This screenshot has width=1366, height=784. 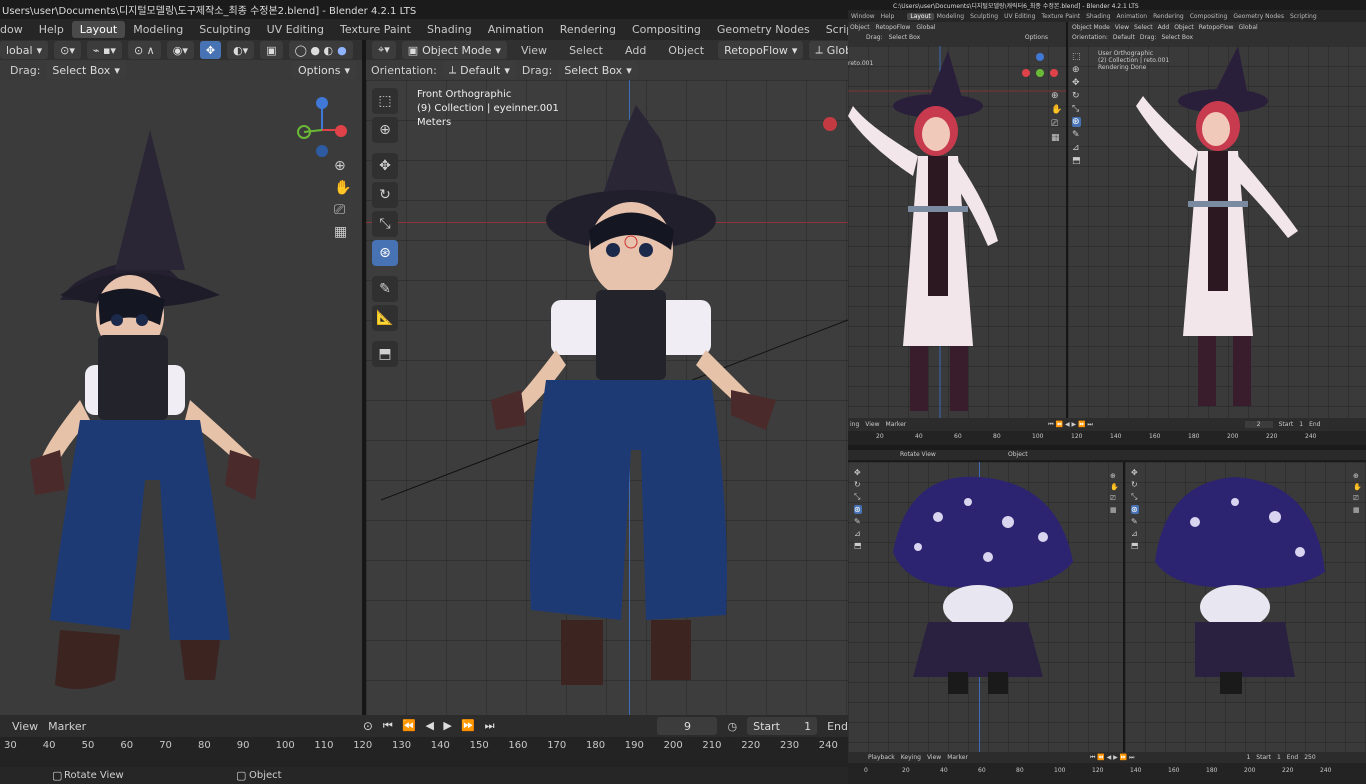 What do you see at coordinates (1258, 424) in the screenshot?
I see `current-frame-field: 2` at bounding box center [1258, 424].